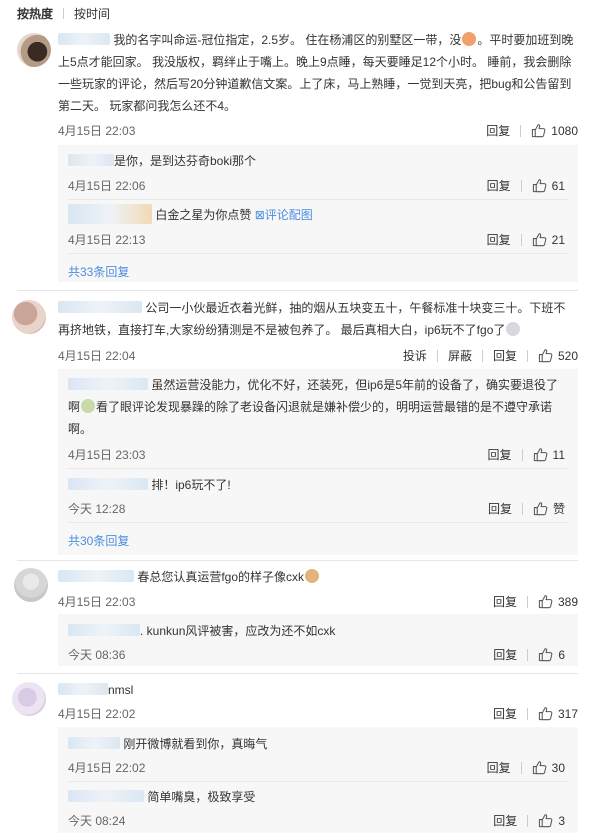  Describe the element at coordinates (548, 239) in the screenshot. I see `like-button: 21` at that location.